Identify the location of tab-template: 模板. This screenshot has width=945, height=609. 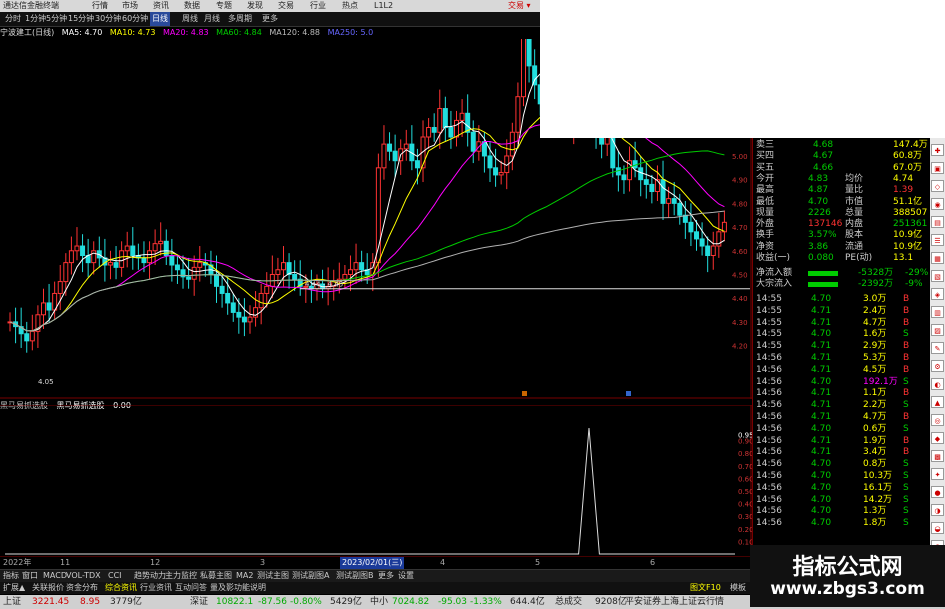
(738, 588).